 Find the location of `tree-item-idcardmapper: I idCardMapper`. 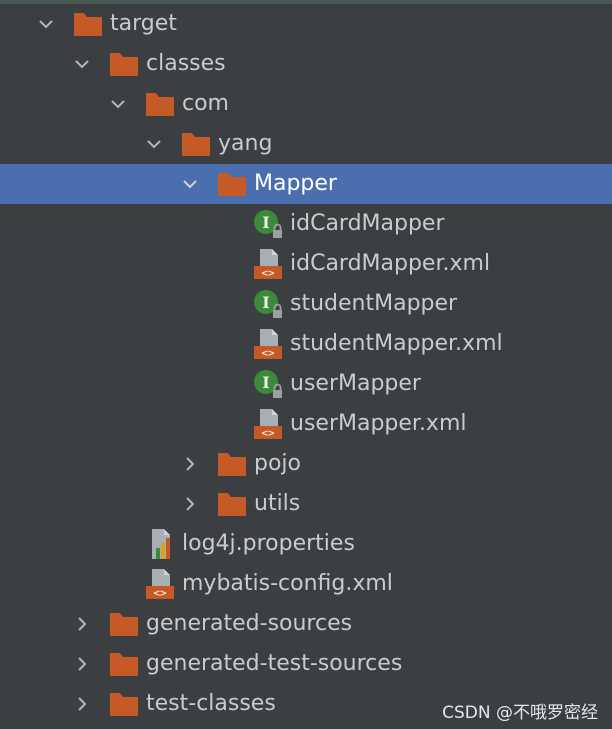

tree-item-idcardmapper: I idCardMapper is located at coordinates (306, 224).